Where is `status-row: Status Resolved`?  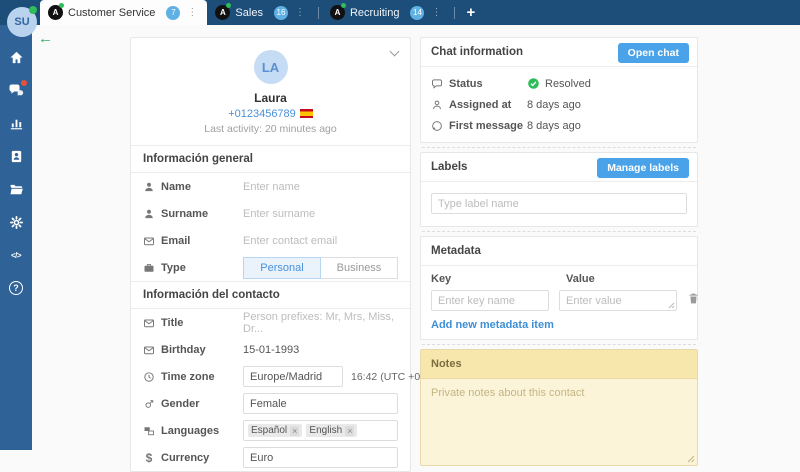
status-row: Status Resolved is located at coordinates (559, 83).